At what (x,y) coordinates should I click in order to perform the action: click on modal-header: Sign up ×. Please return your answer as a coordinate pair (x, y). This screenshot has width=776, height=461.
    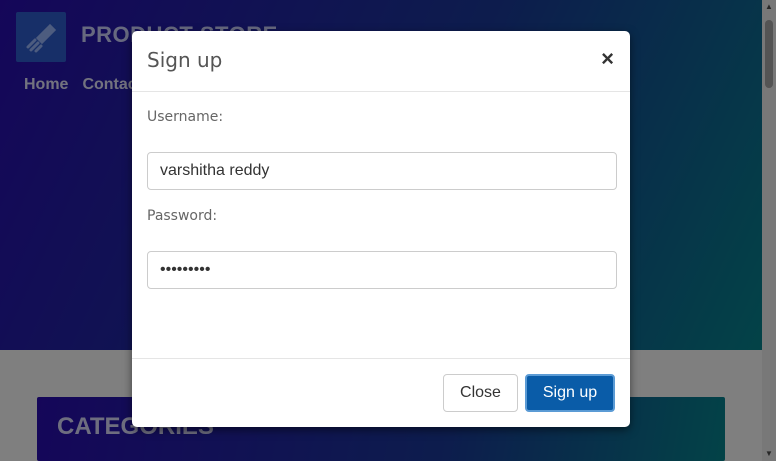
    Looking at the image, I should click on (381, 61).